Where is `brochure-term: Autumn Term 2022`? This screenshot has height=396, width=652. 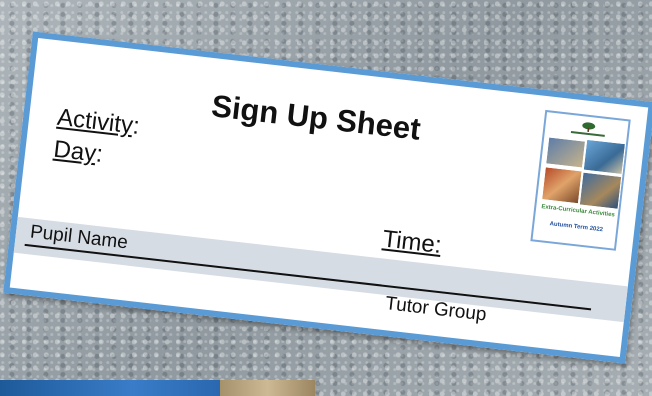
brochure-term: Autumn Term 2022 is located at coordinates (576, 227).